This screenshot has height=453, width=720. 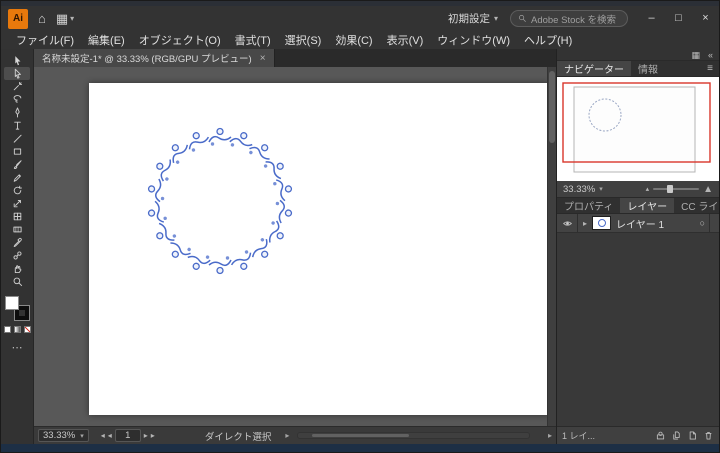 I want to click on delete-layer-icon, so click(x=708, y=435).